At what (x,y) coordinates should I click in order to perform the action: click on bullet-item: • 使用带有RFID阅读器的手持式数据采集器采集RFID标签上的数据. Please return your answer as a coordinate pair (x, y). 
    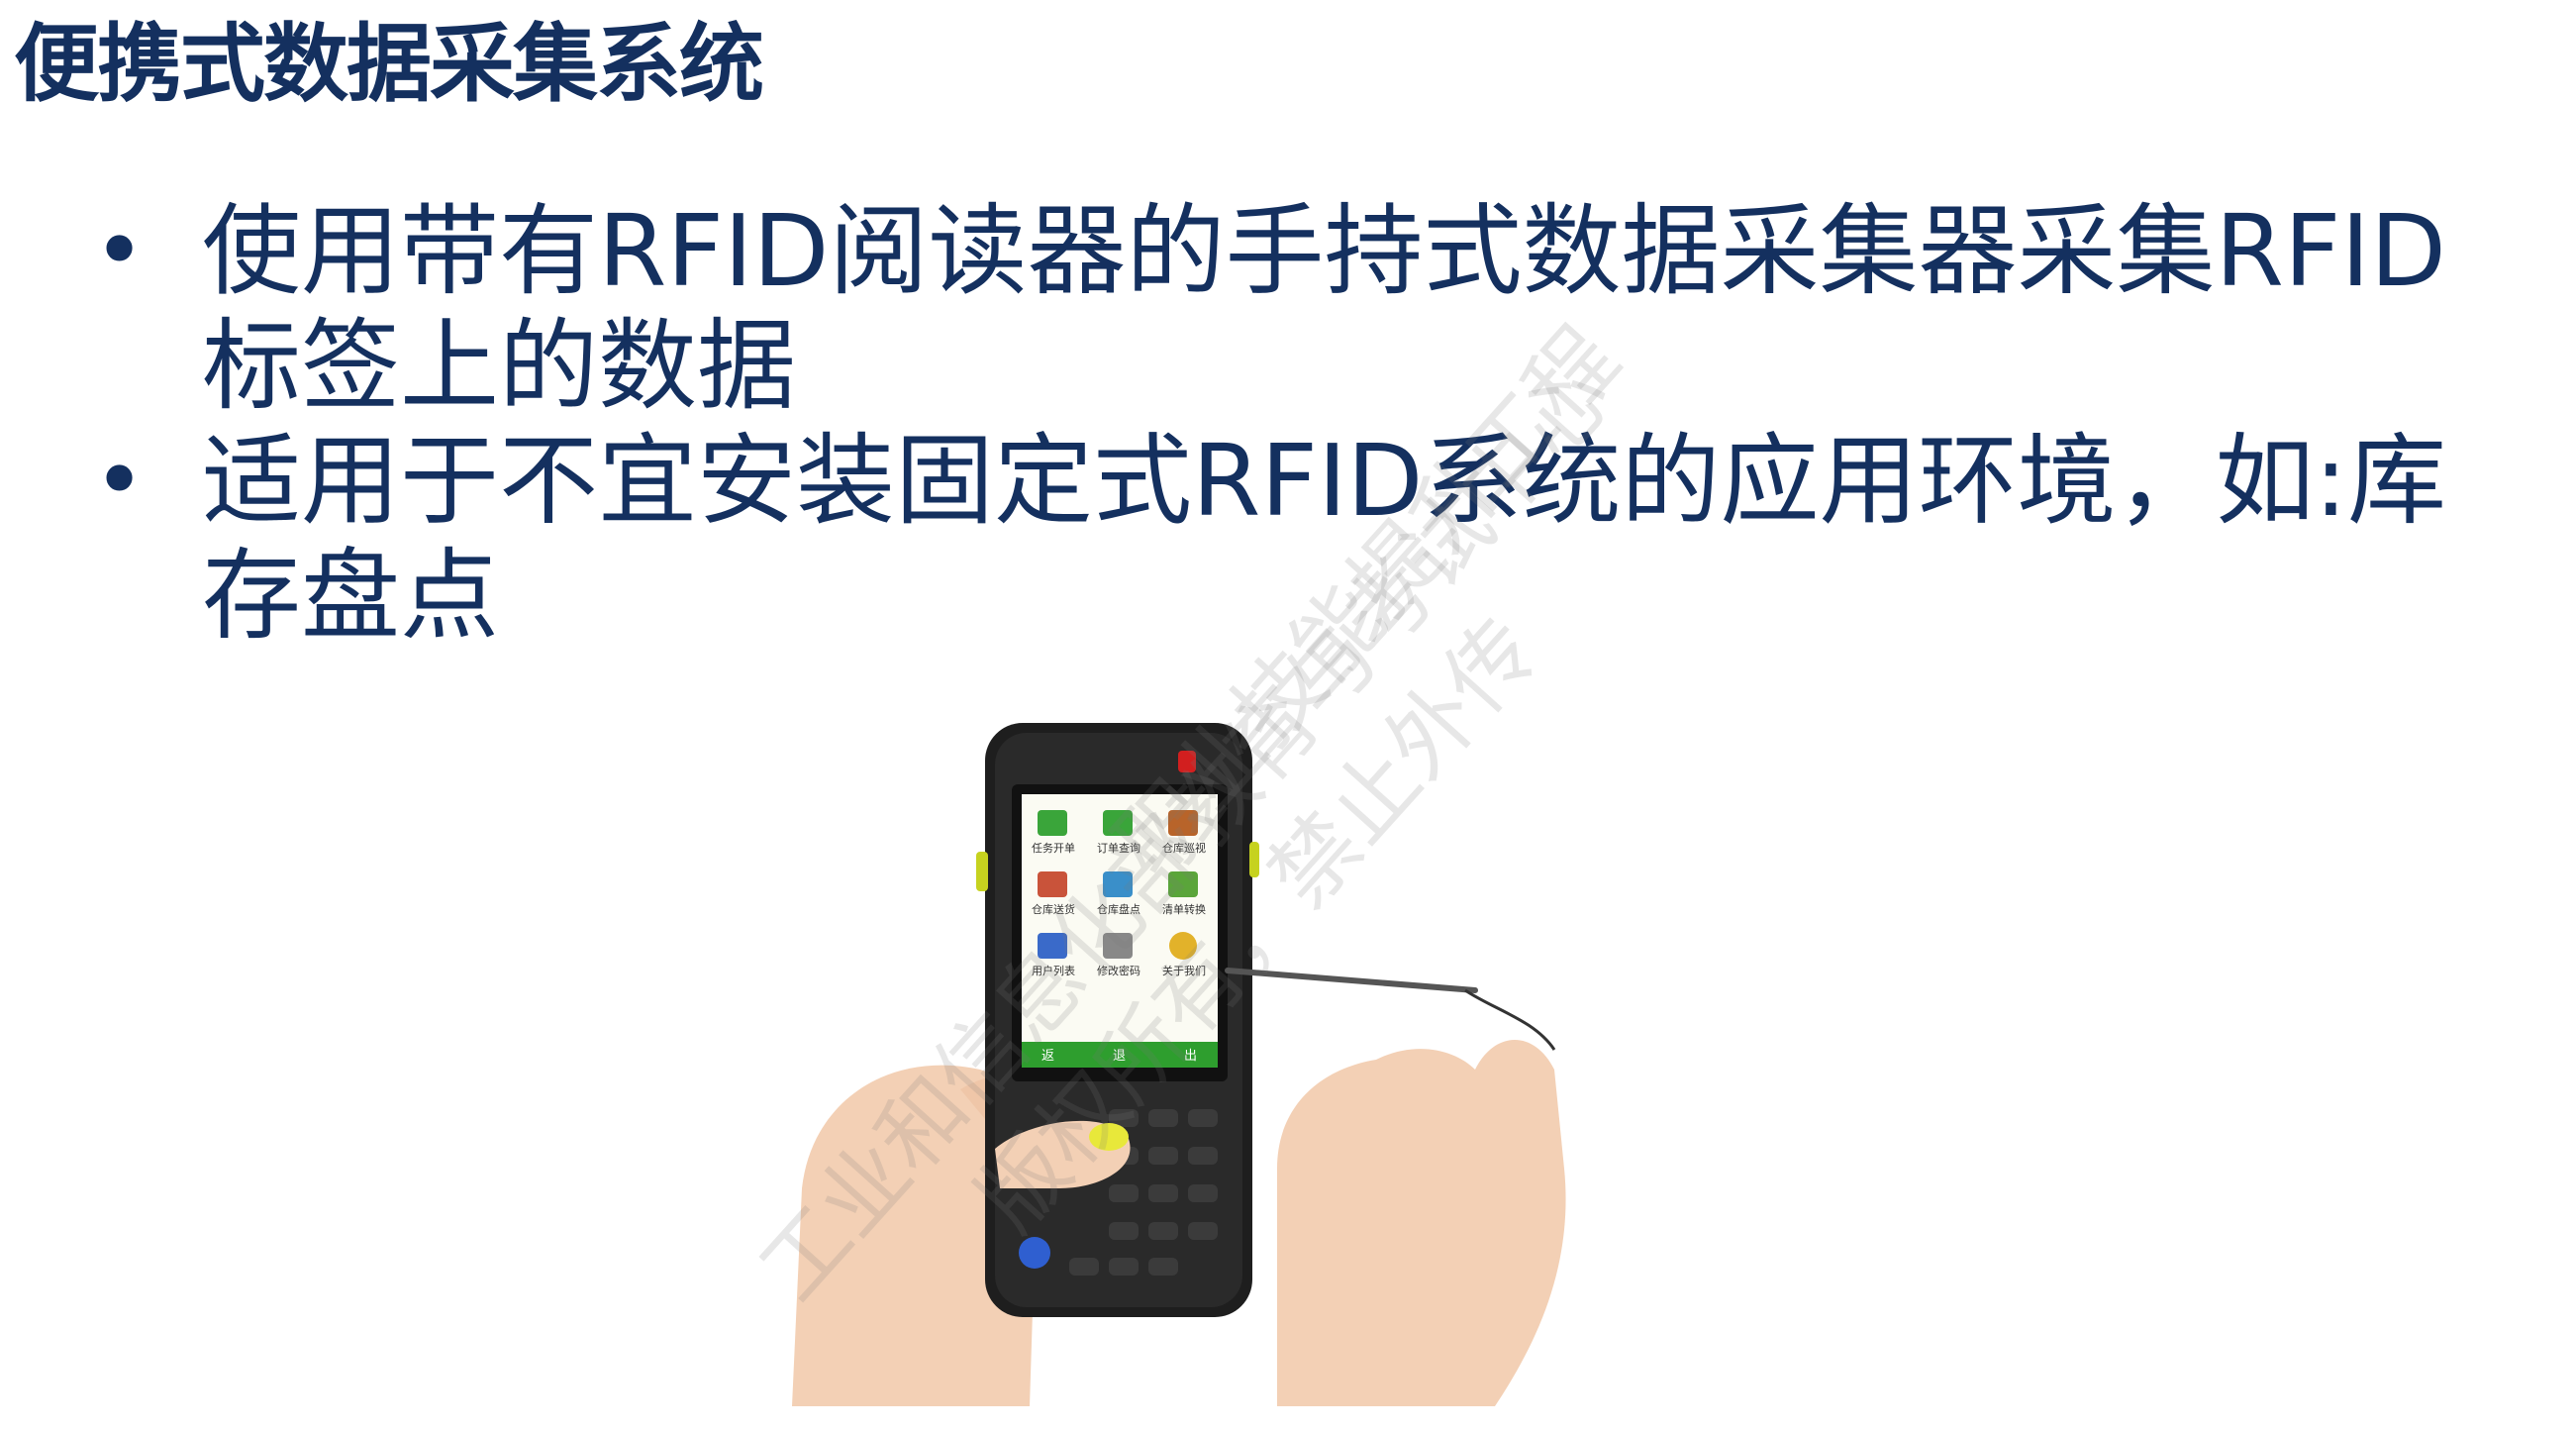
    Looking at the image, I should click on (1267, 309).